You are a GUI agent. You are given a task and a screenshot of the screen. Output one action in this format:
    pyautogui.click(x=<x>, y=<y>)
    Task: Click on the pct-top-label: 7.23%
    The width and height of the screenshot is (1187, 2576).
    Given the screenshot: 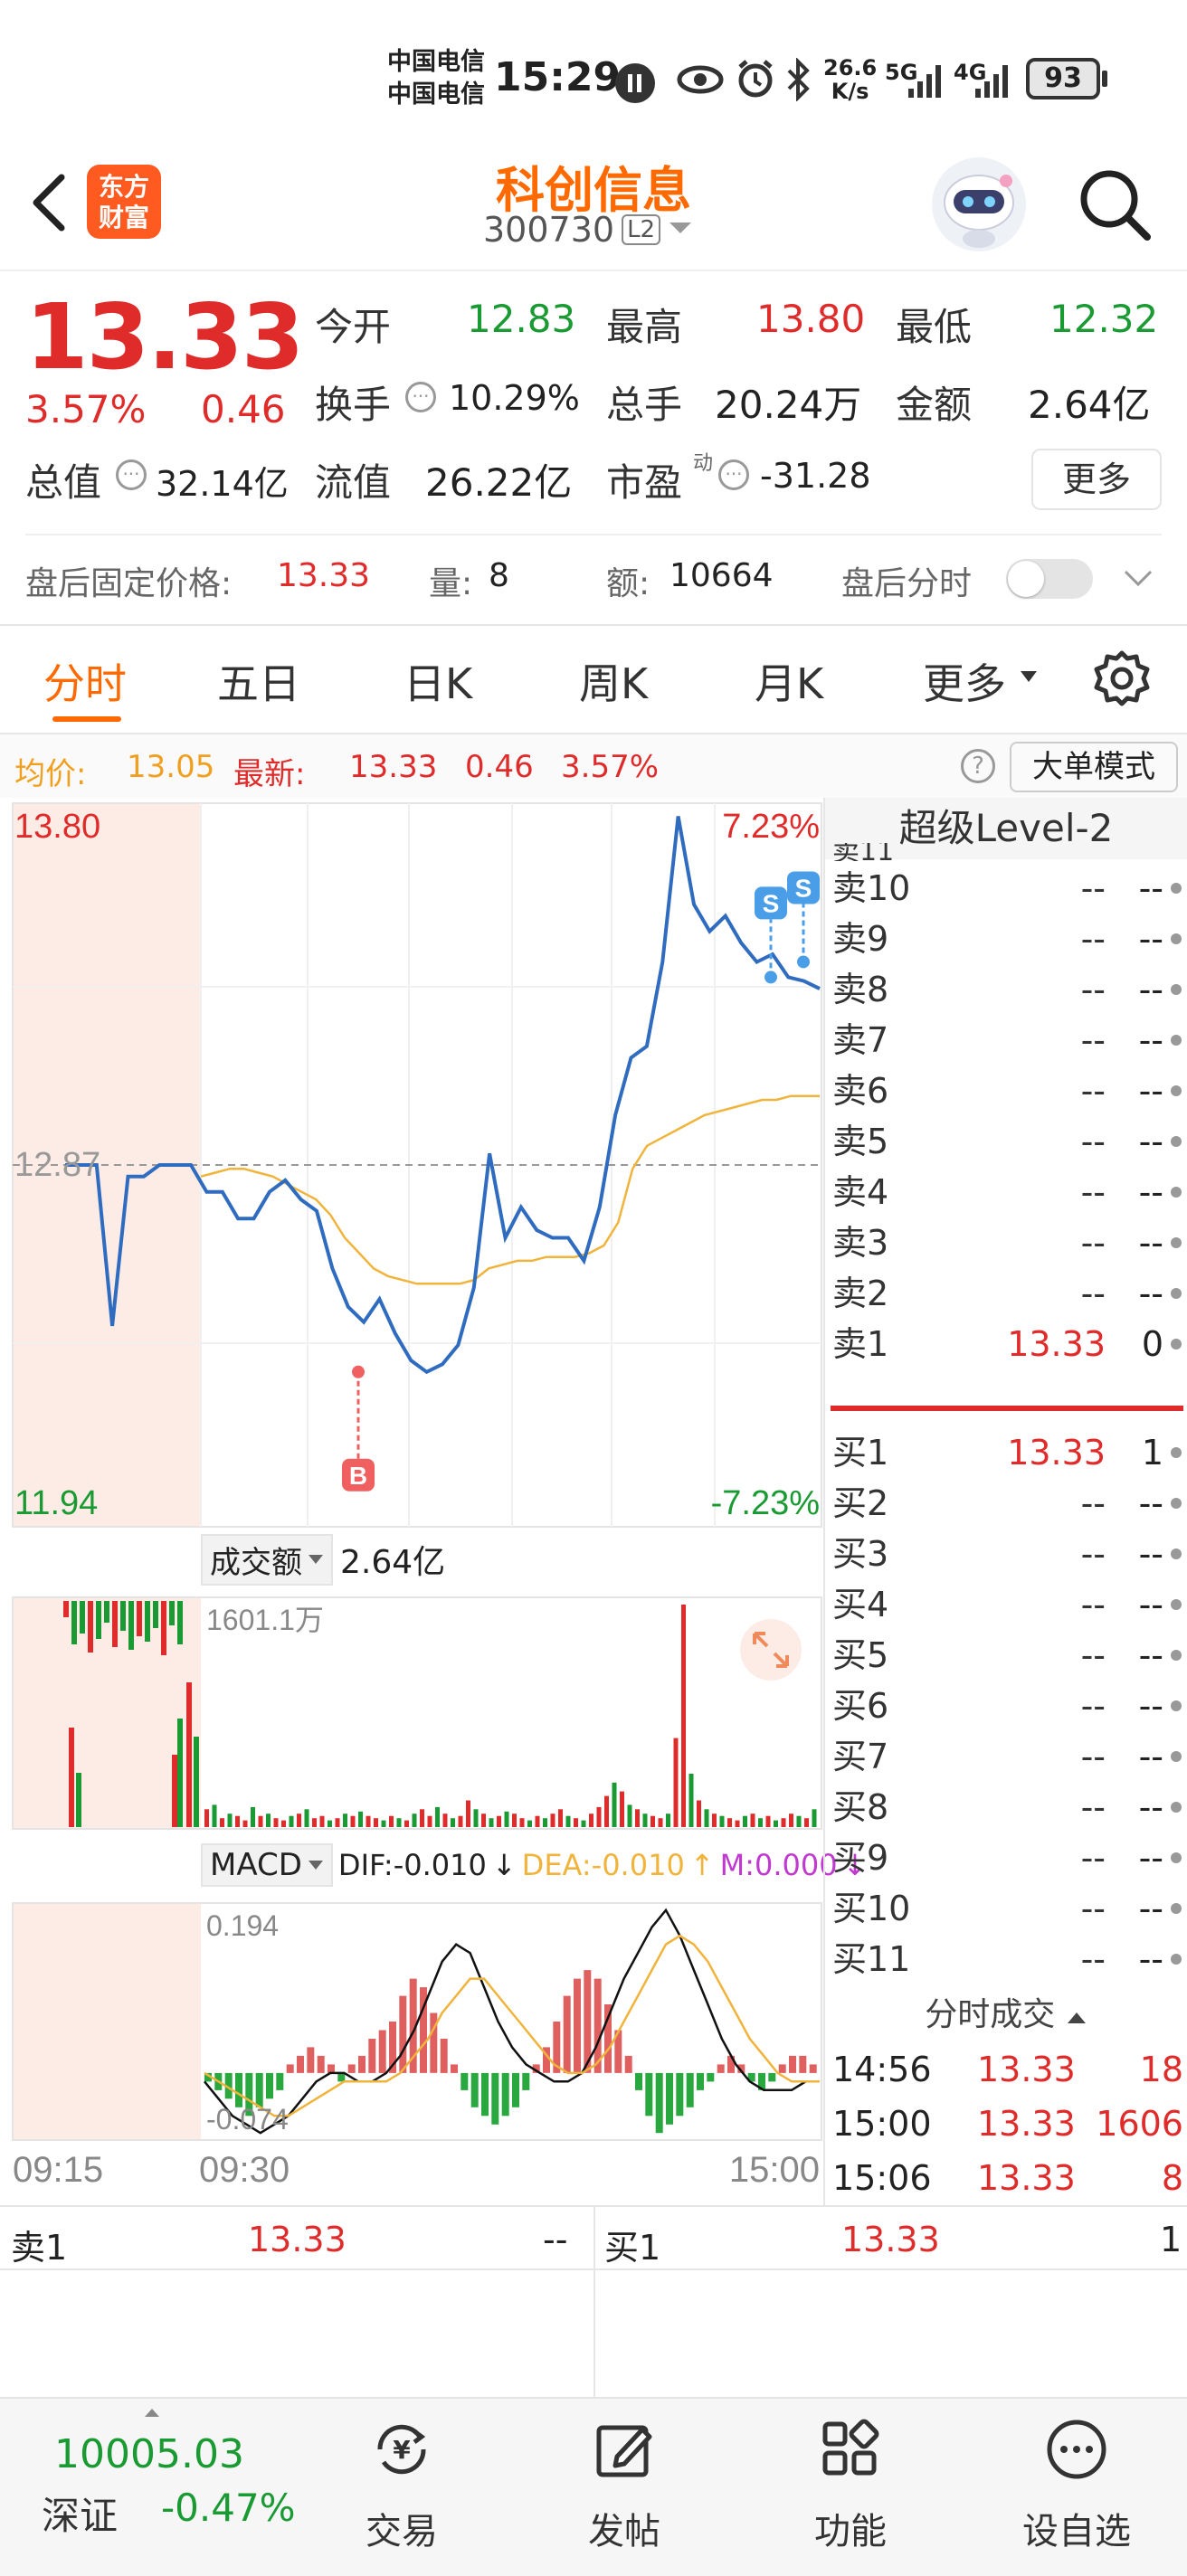 What is the action you would take?
    pyautogui.click(x=771, y=827)
    